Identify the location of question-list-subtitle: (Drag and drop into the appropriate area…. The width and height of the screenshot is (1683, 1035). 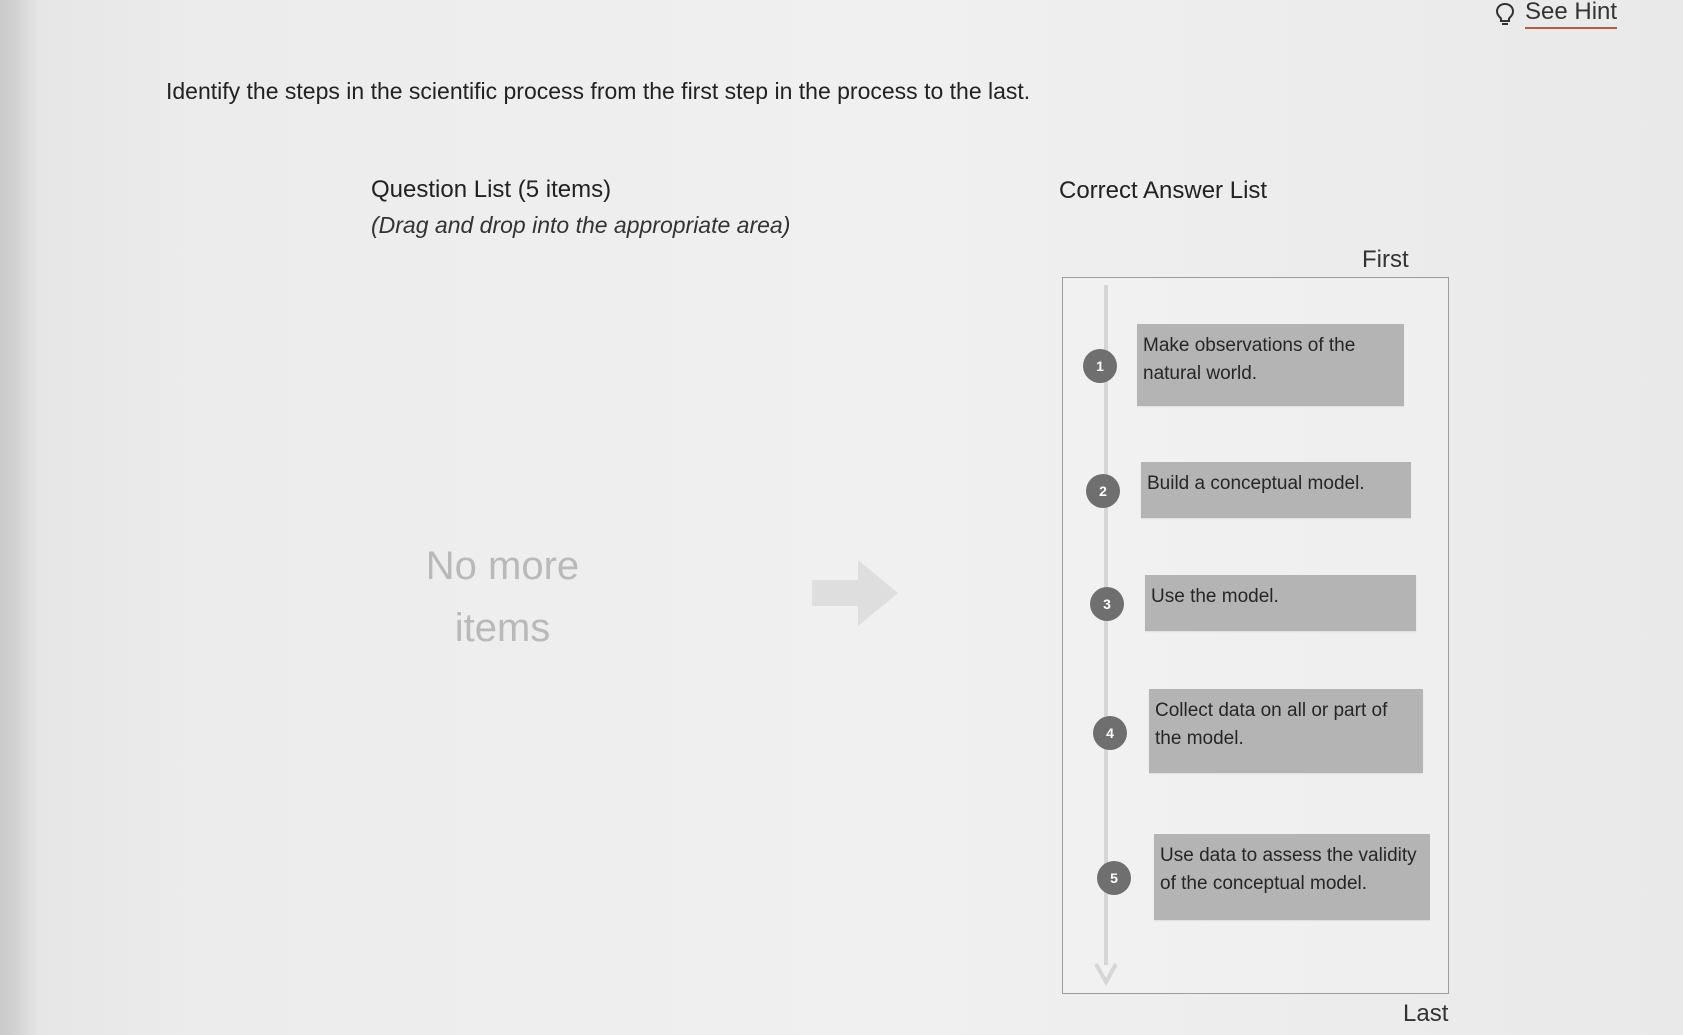
(581, 225).